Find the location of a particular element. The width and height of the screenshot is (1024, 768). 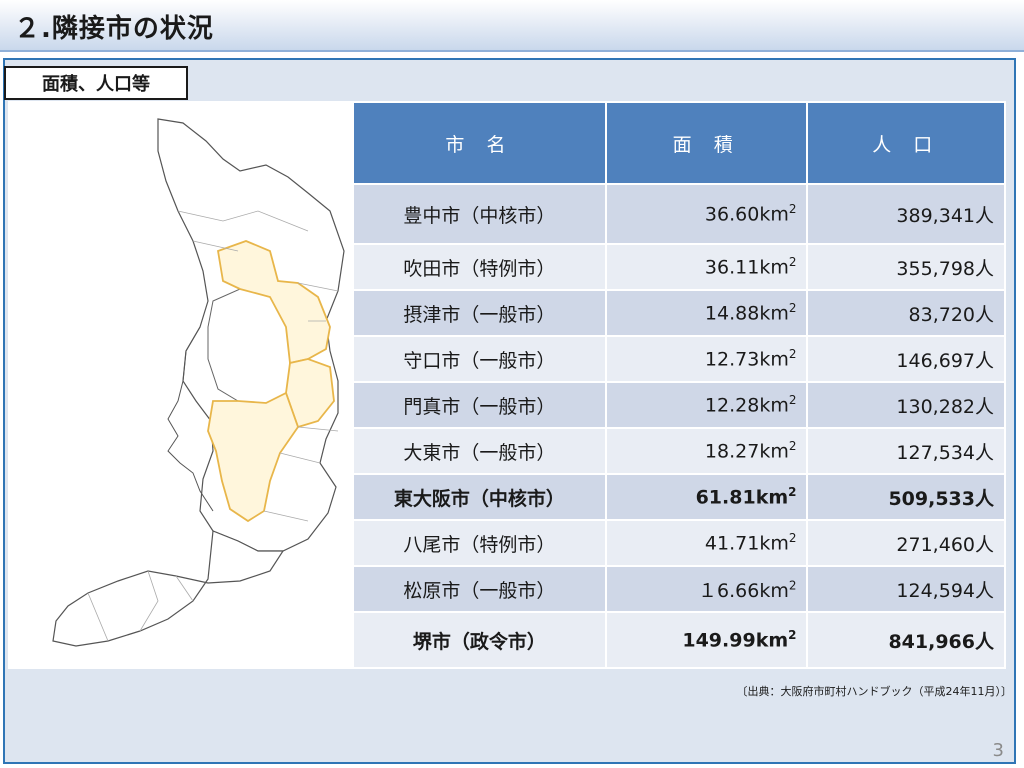

area-cell: 41.71km2 is located at coordinates (706, 543).